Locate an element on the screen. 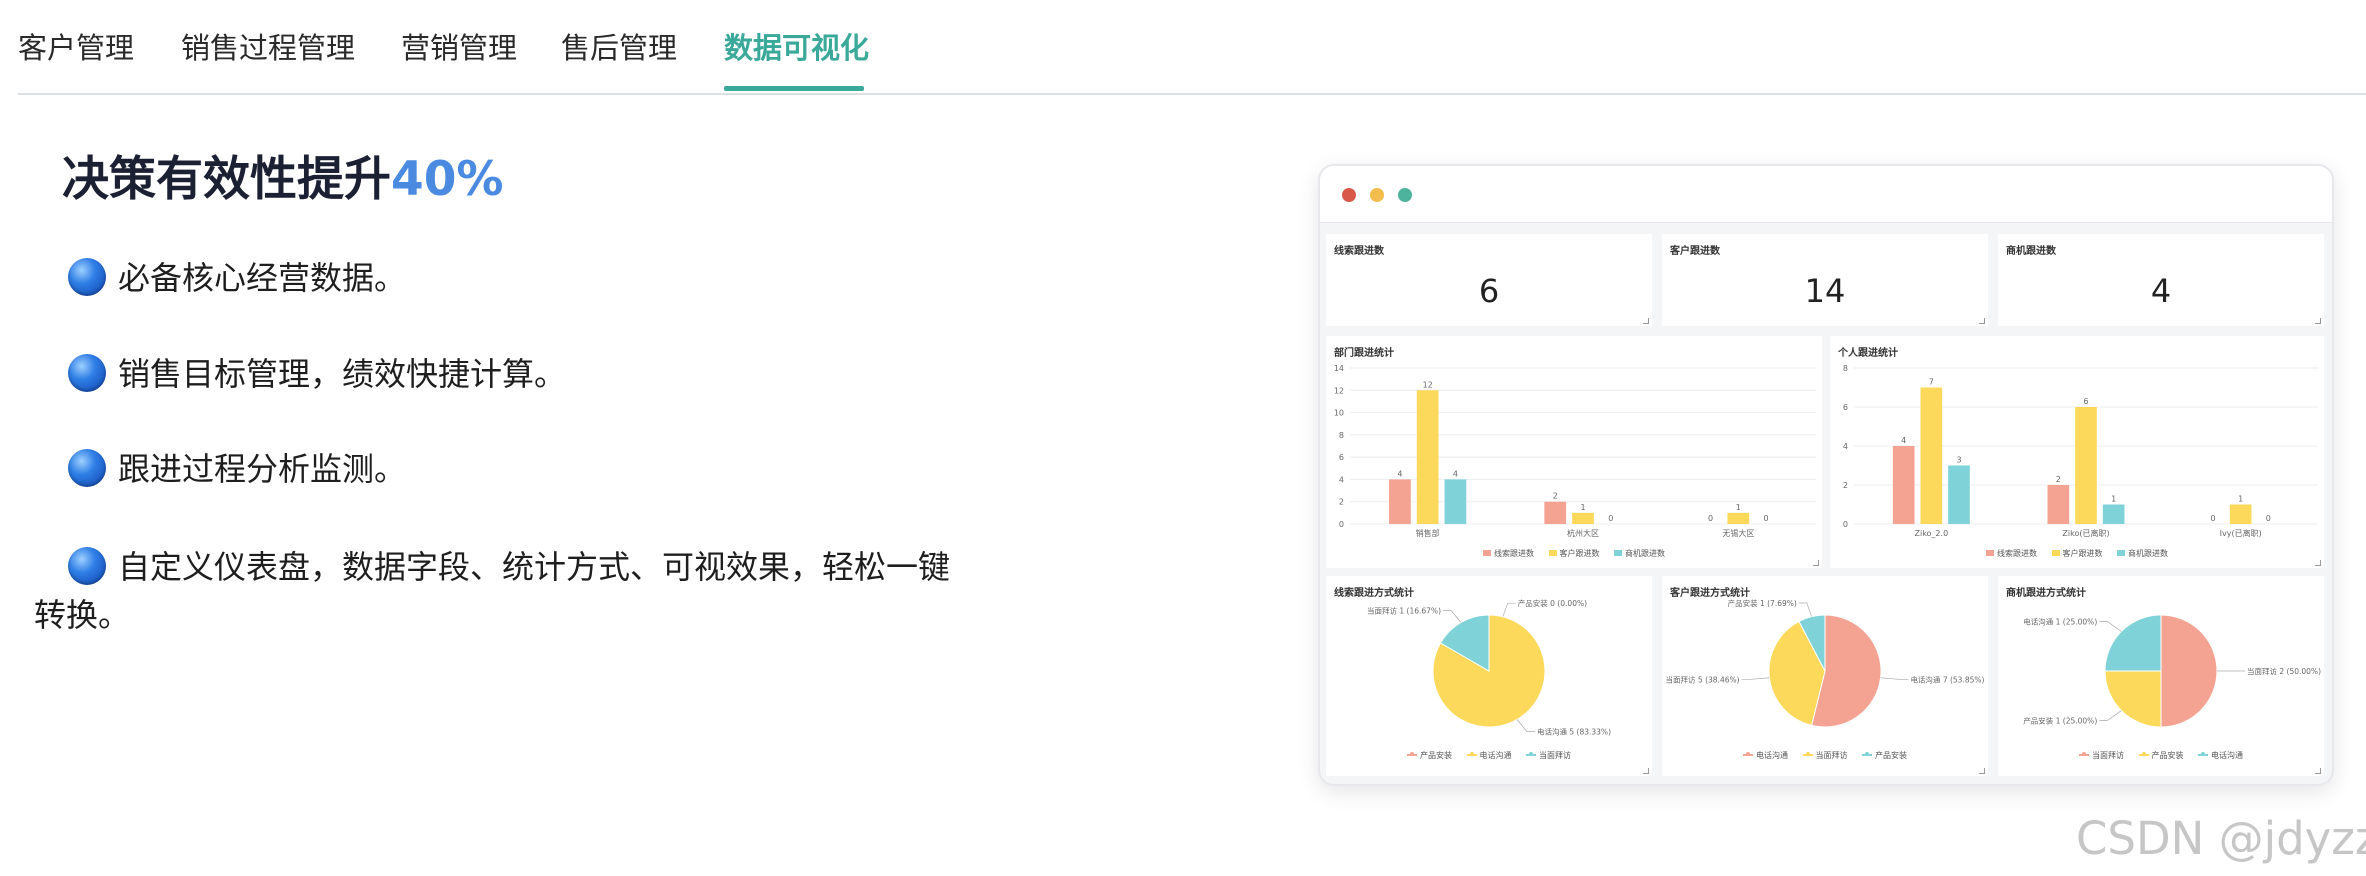 The width and height of the screenshot is (2366, 876). slice-label: 当面拜访 1 (16.67%) is located at coordinates (1404, 610).